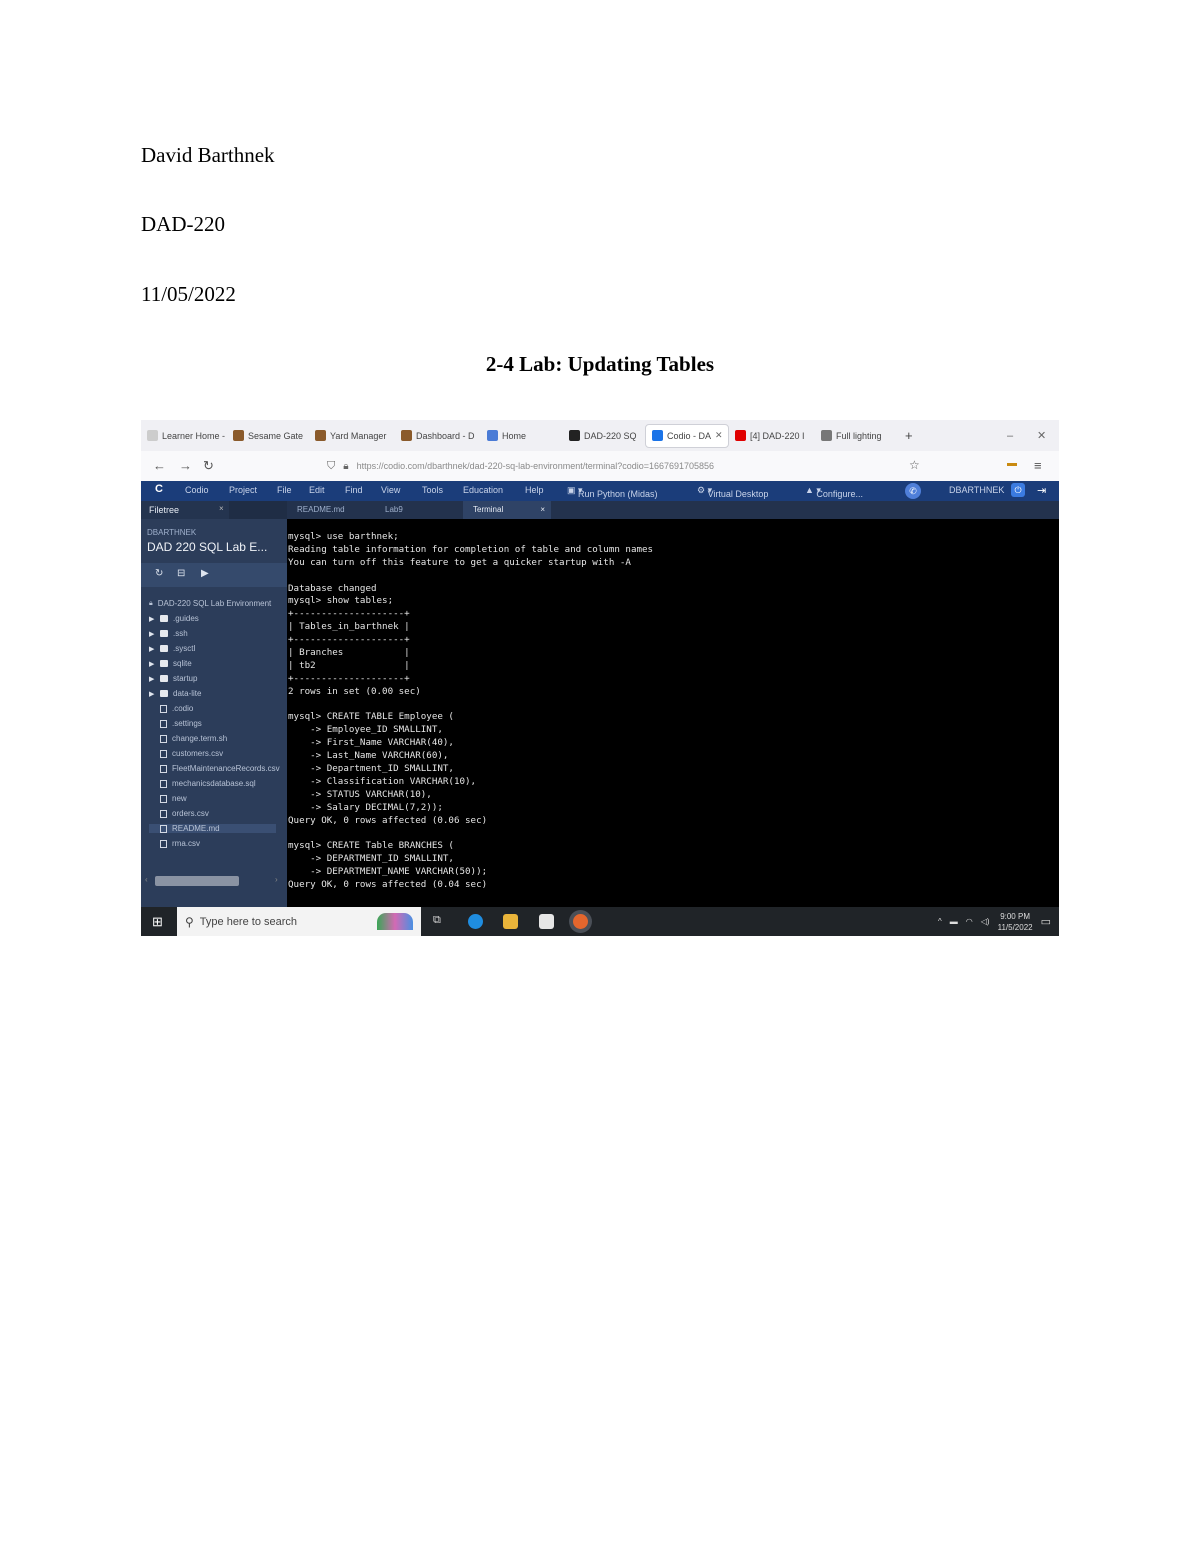  What do you see at coordinates (352, 435) in the screenshot?
I see `browser-tab: Yard Manager` at bounding box center [352, 435].